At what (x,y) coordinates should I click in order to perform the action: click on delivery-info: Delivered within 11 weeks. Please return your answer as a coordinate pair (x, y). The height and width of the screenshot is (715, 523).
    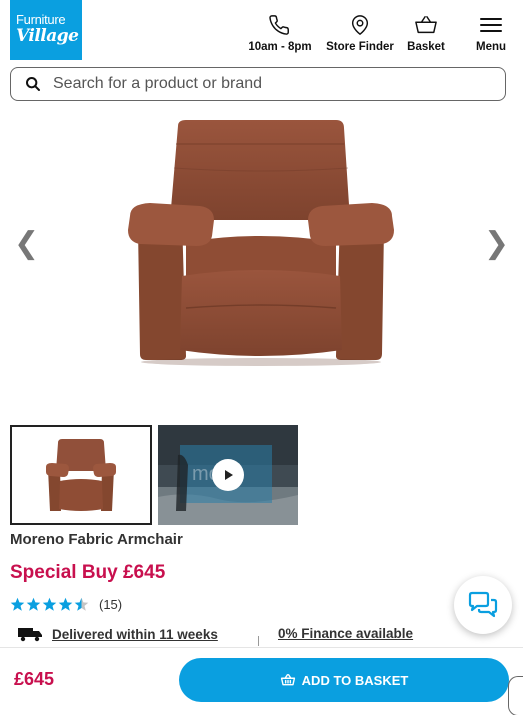
    Looking at the image, I should click on (118, 634).